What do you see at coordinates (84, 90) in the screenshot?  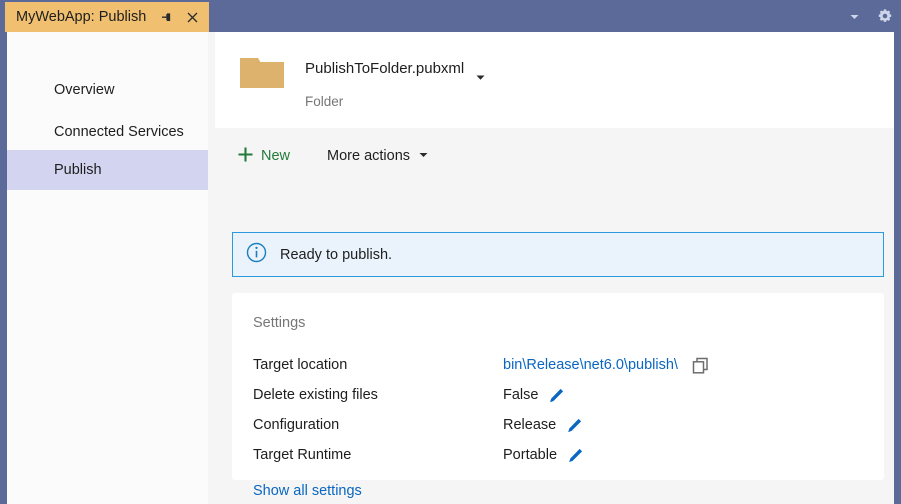 I see `sidebar-item-label: Overview` at bounding box center [84, 90].